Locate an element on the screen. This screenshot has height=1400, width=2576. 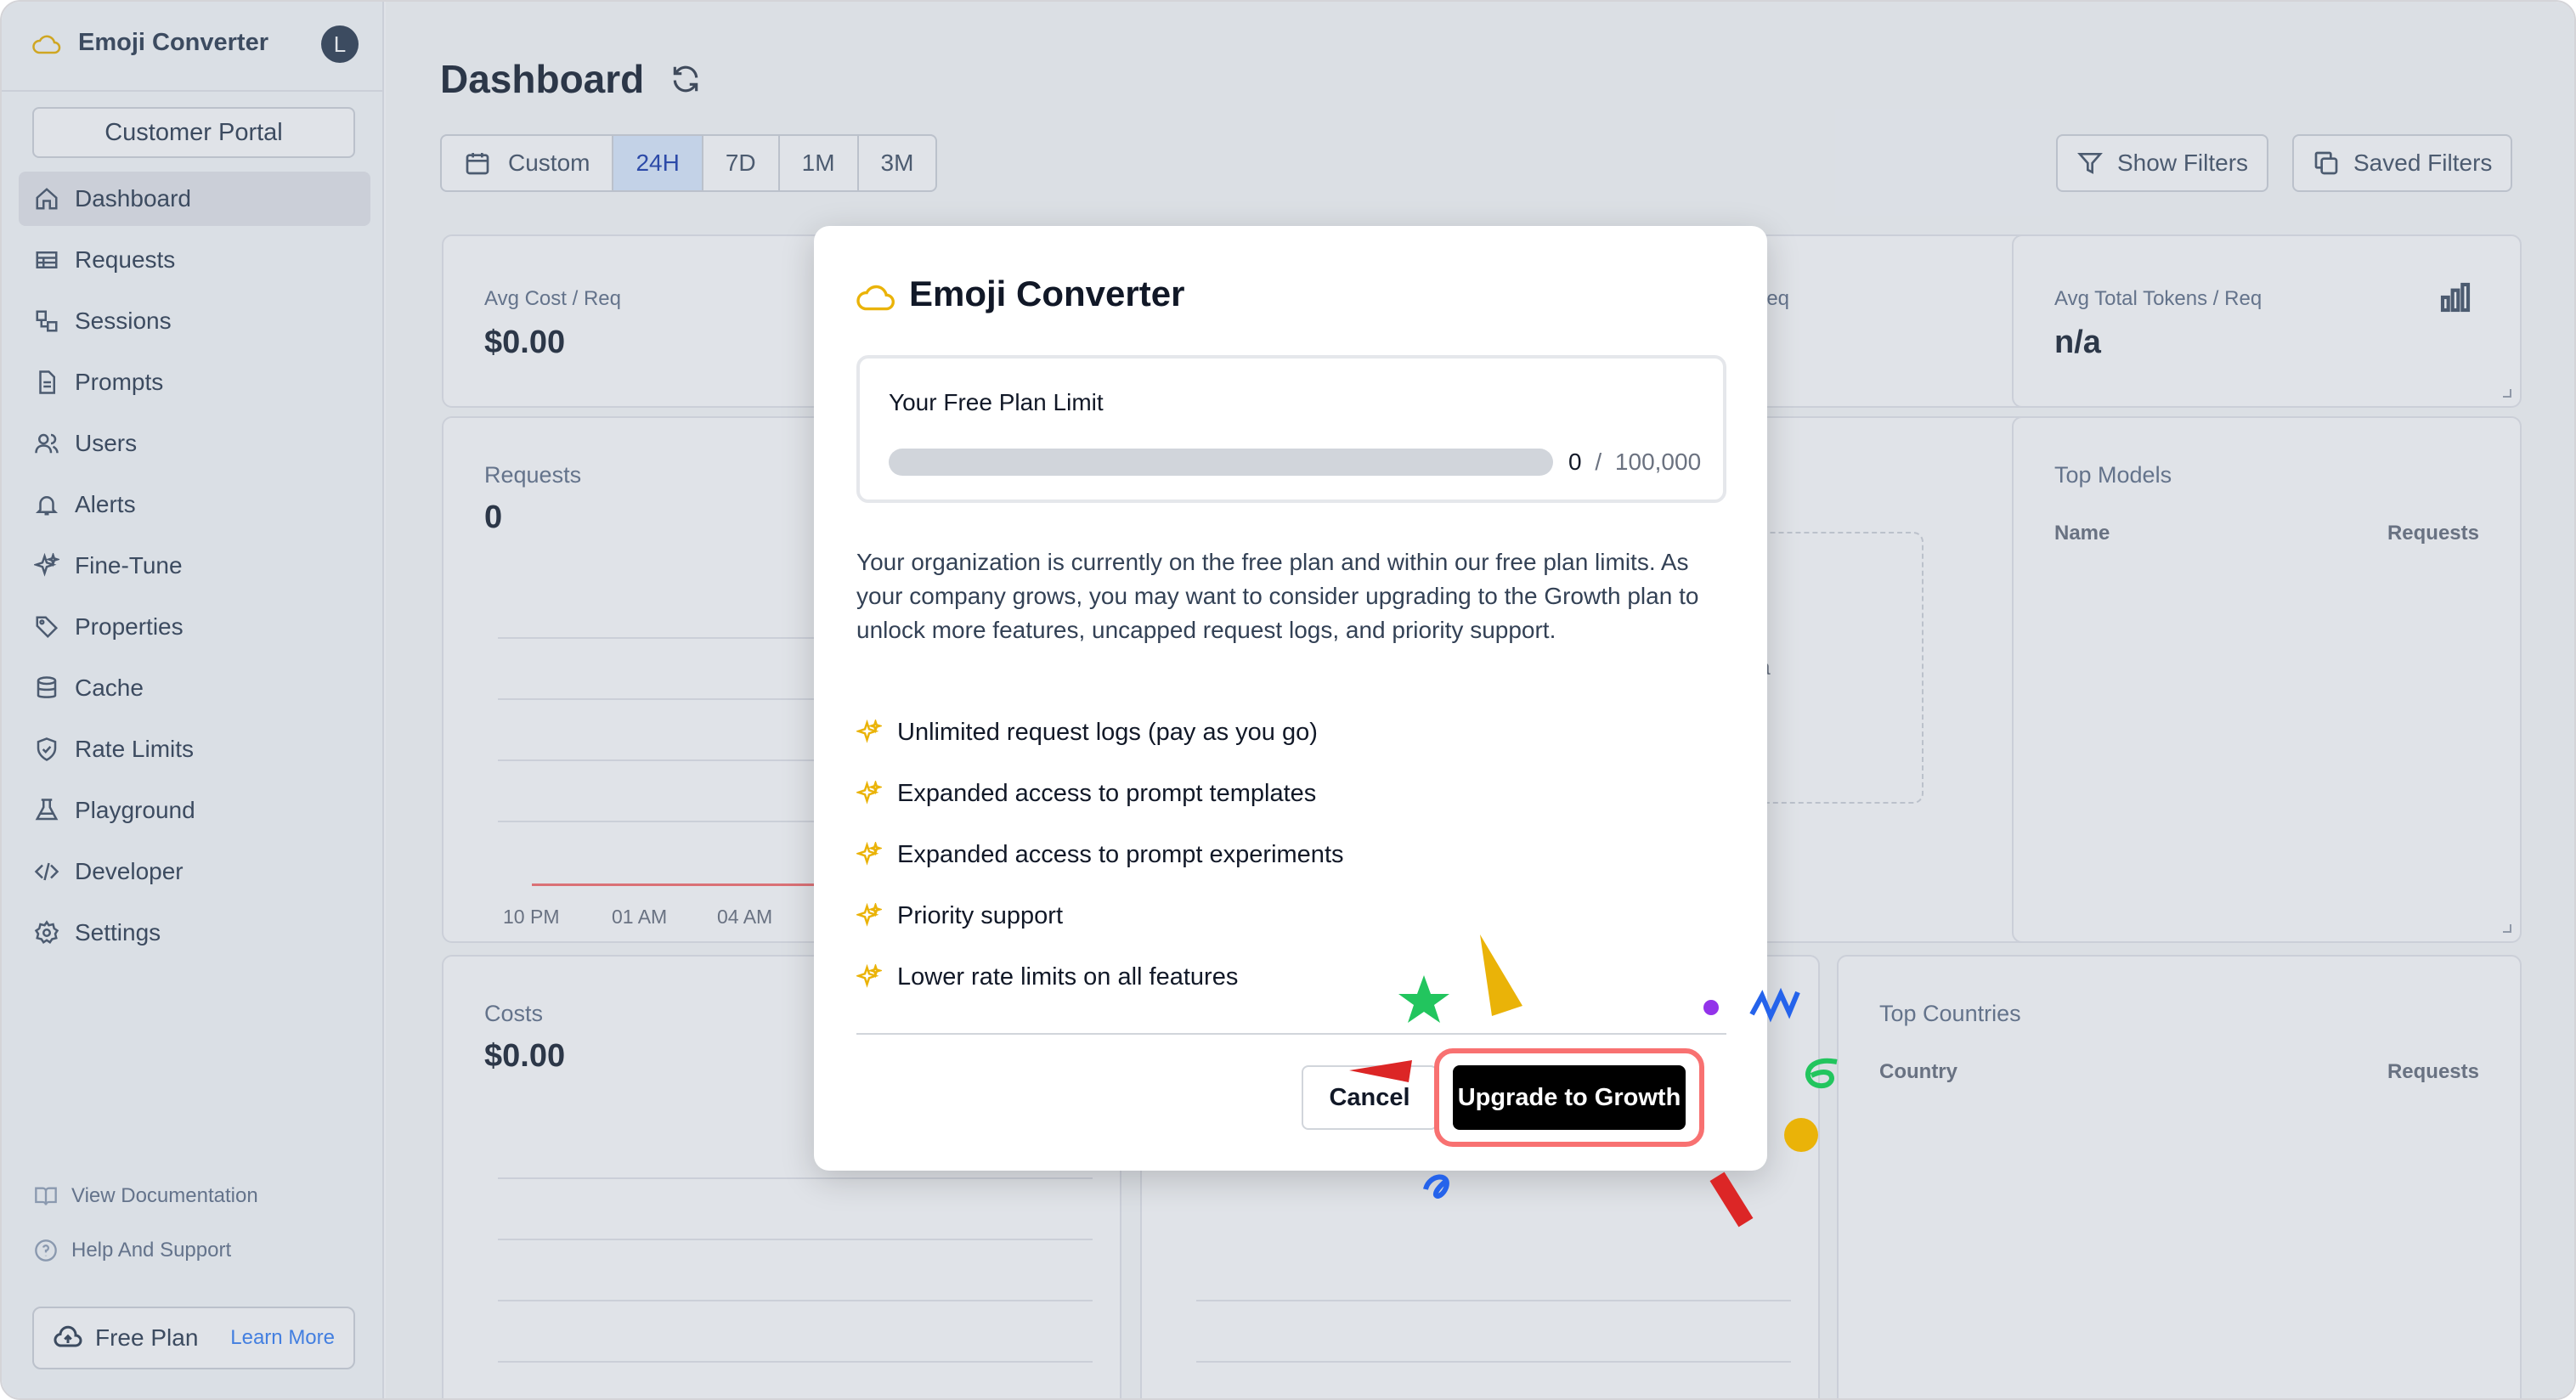
plan-limit-title: Your Free Plan Limit is located at coordinates (997, 402).